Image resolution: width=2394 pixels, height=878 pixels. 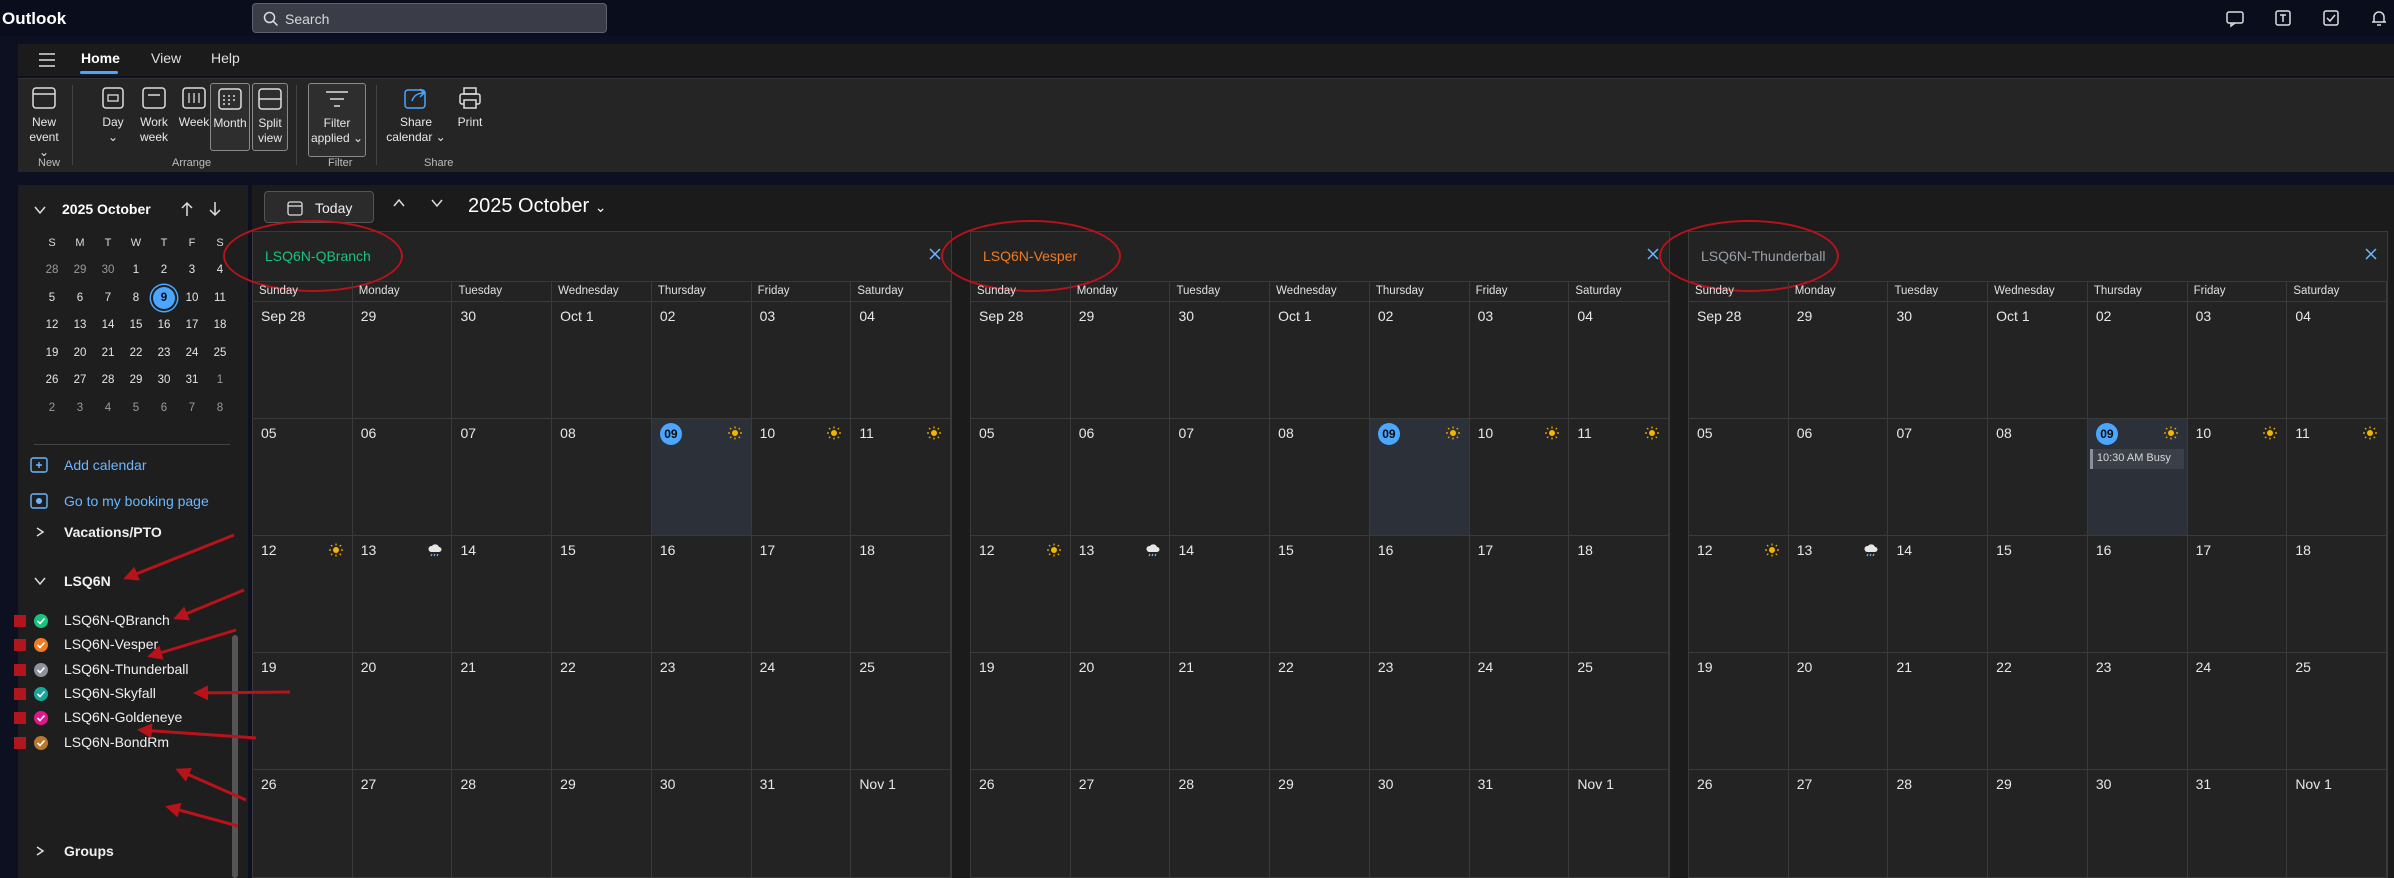 What do you see at coordinates (80, 353) in the screenshot?
I see `mini-day: 20` at bounding box center [80, 353].